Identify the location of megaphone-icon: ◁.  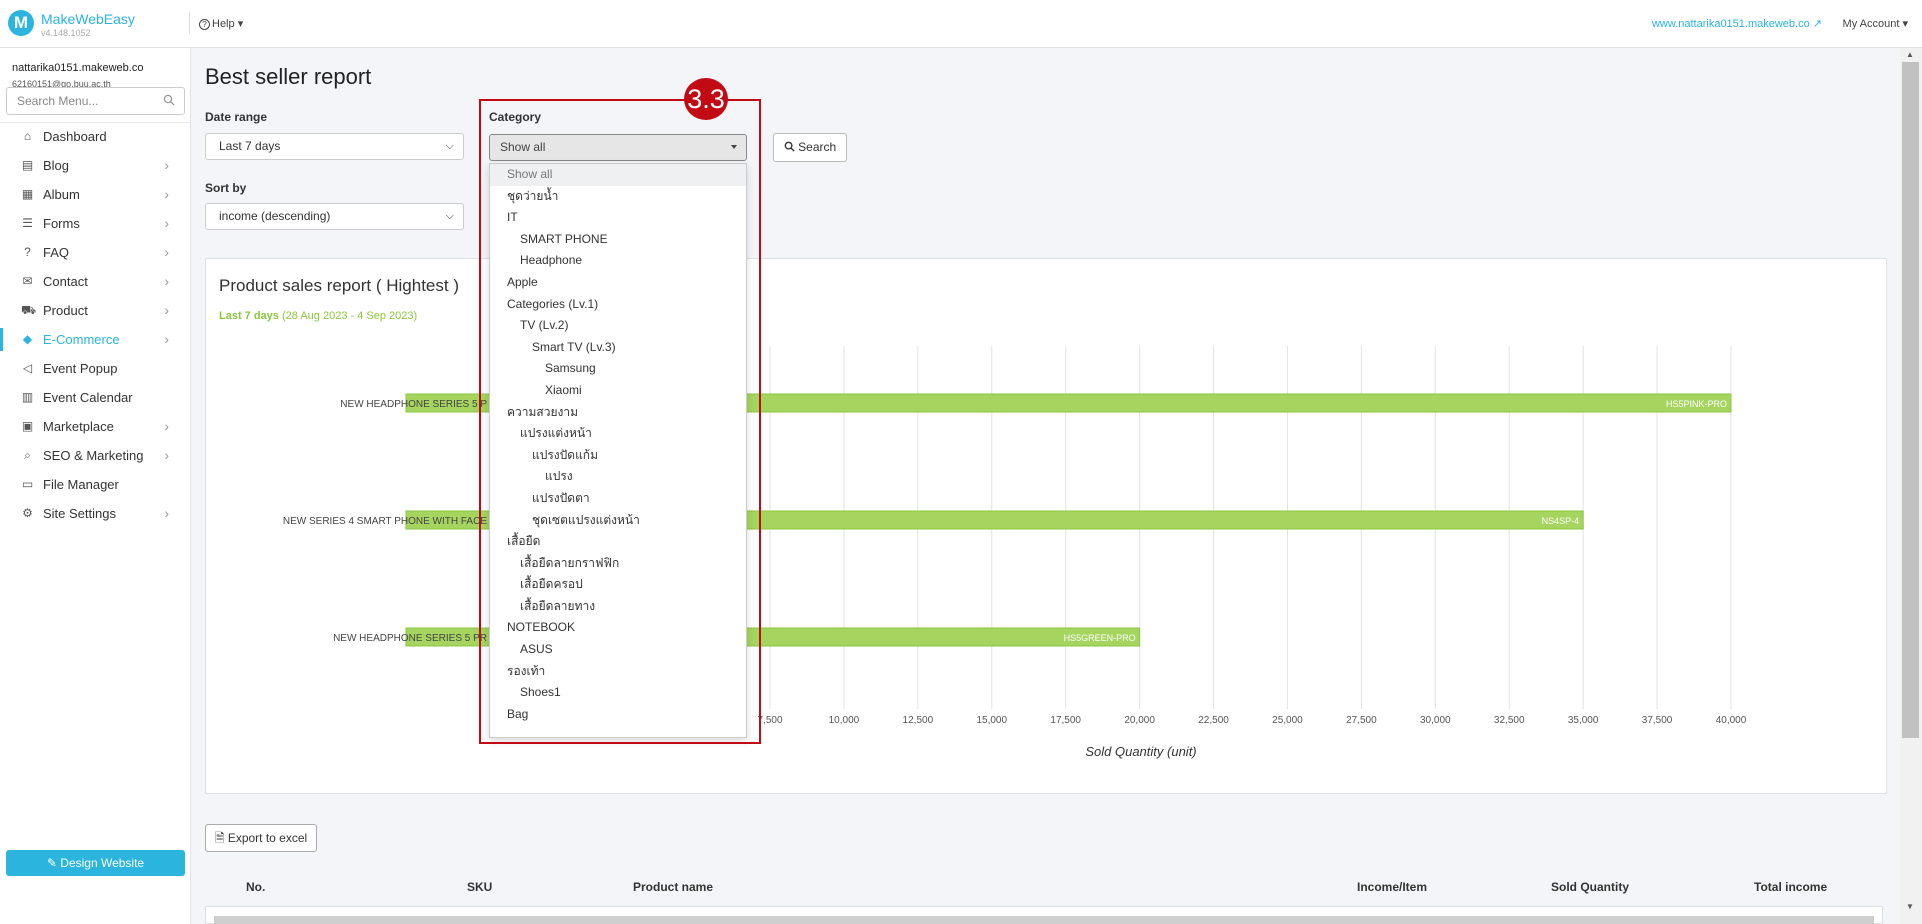
(27, 368).